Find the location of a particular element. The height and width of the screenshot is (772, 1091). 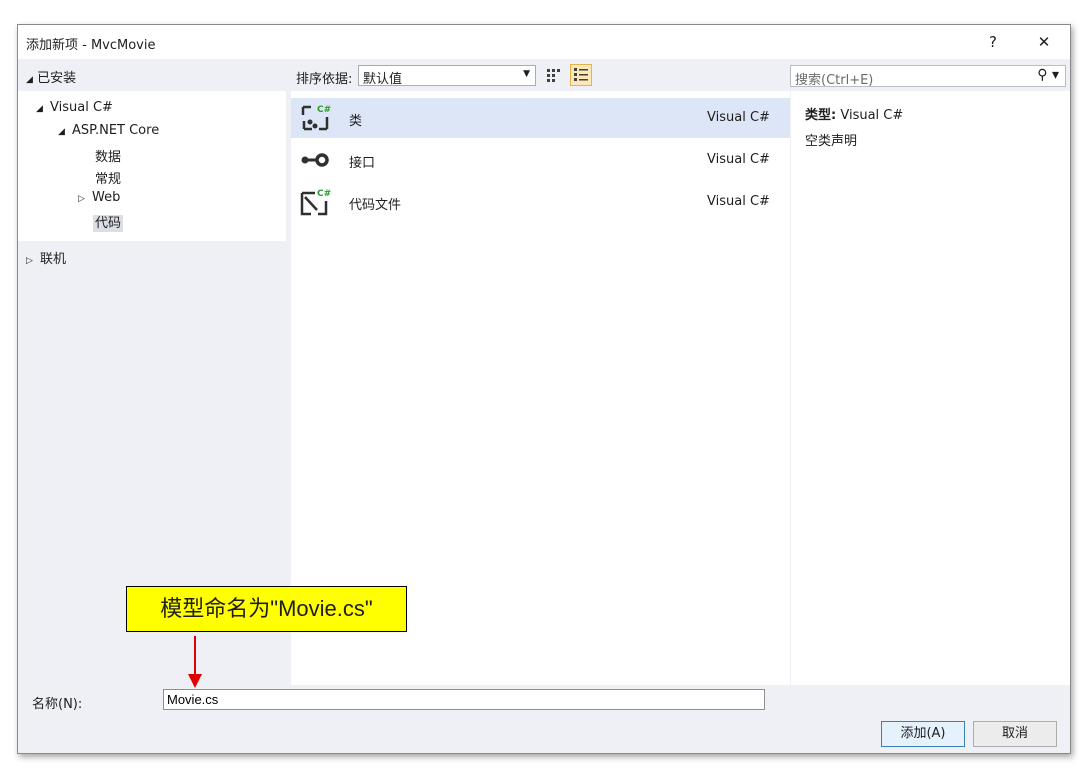

collapse-triangle-icon: ◢ is located at coordinates (29, 80).